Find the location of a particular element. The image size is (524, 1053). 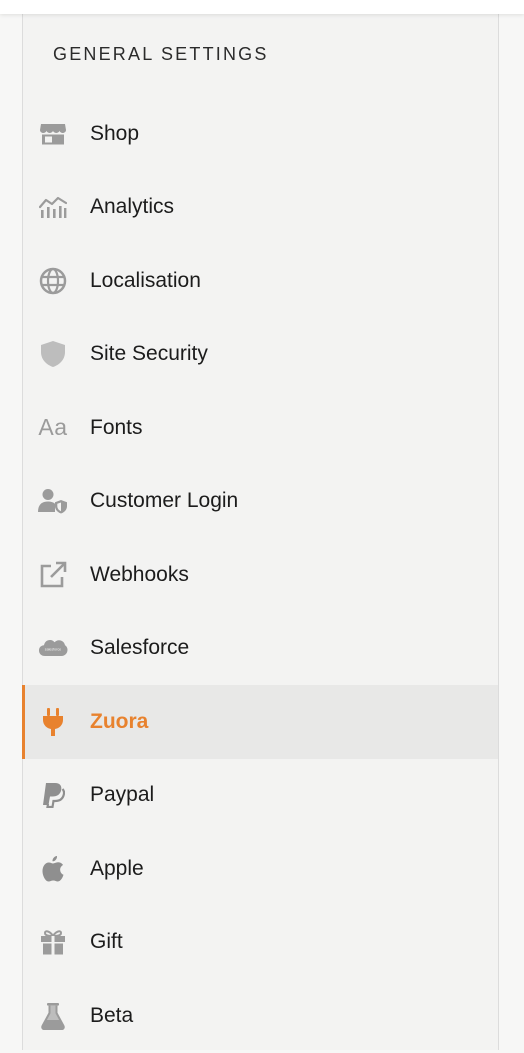

sidebar-item-label: Analytics is located at coordinates (132, 207).